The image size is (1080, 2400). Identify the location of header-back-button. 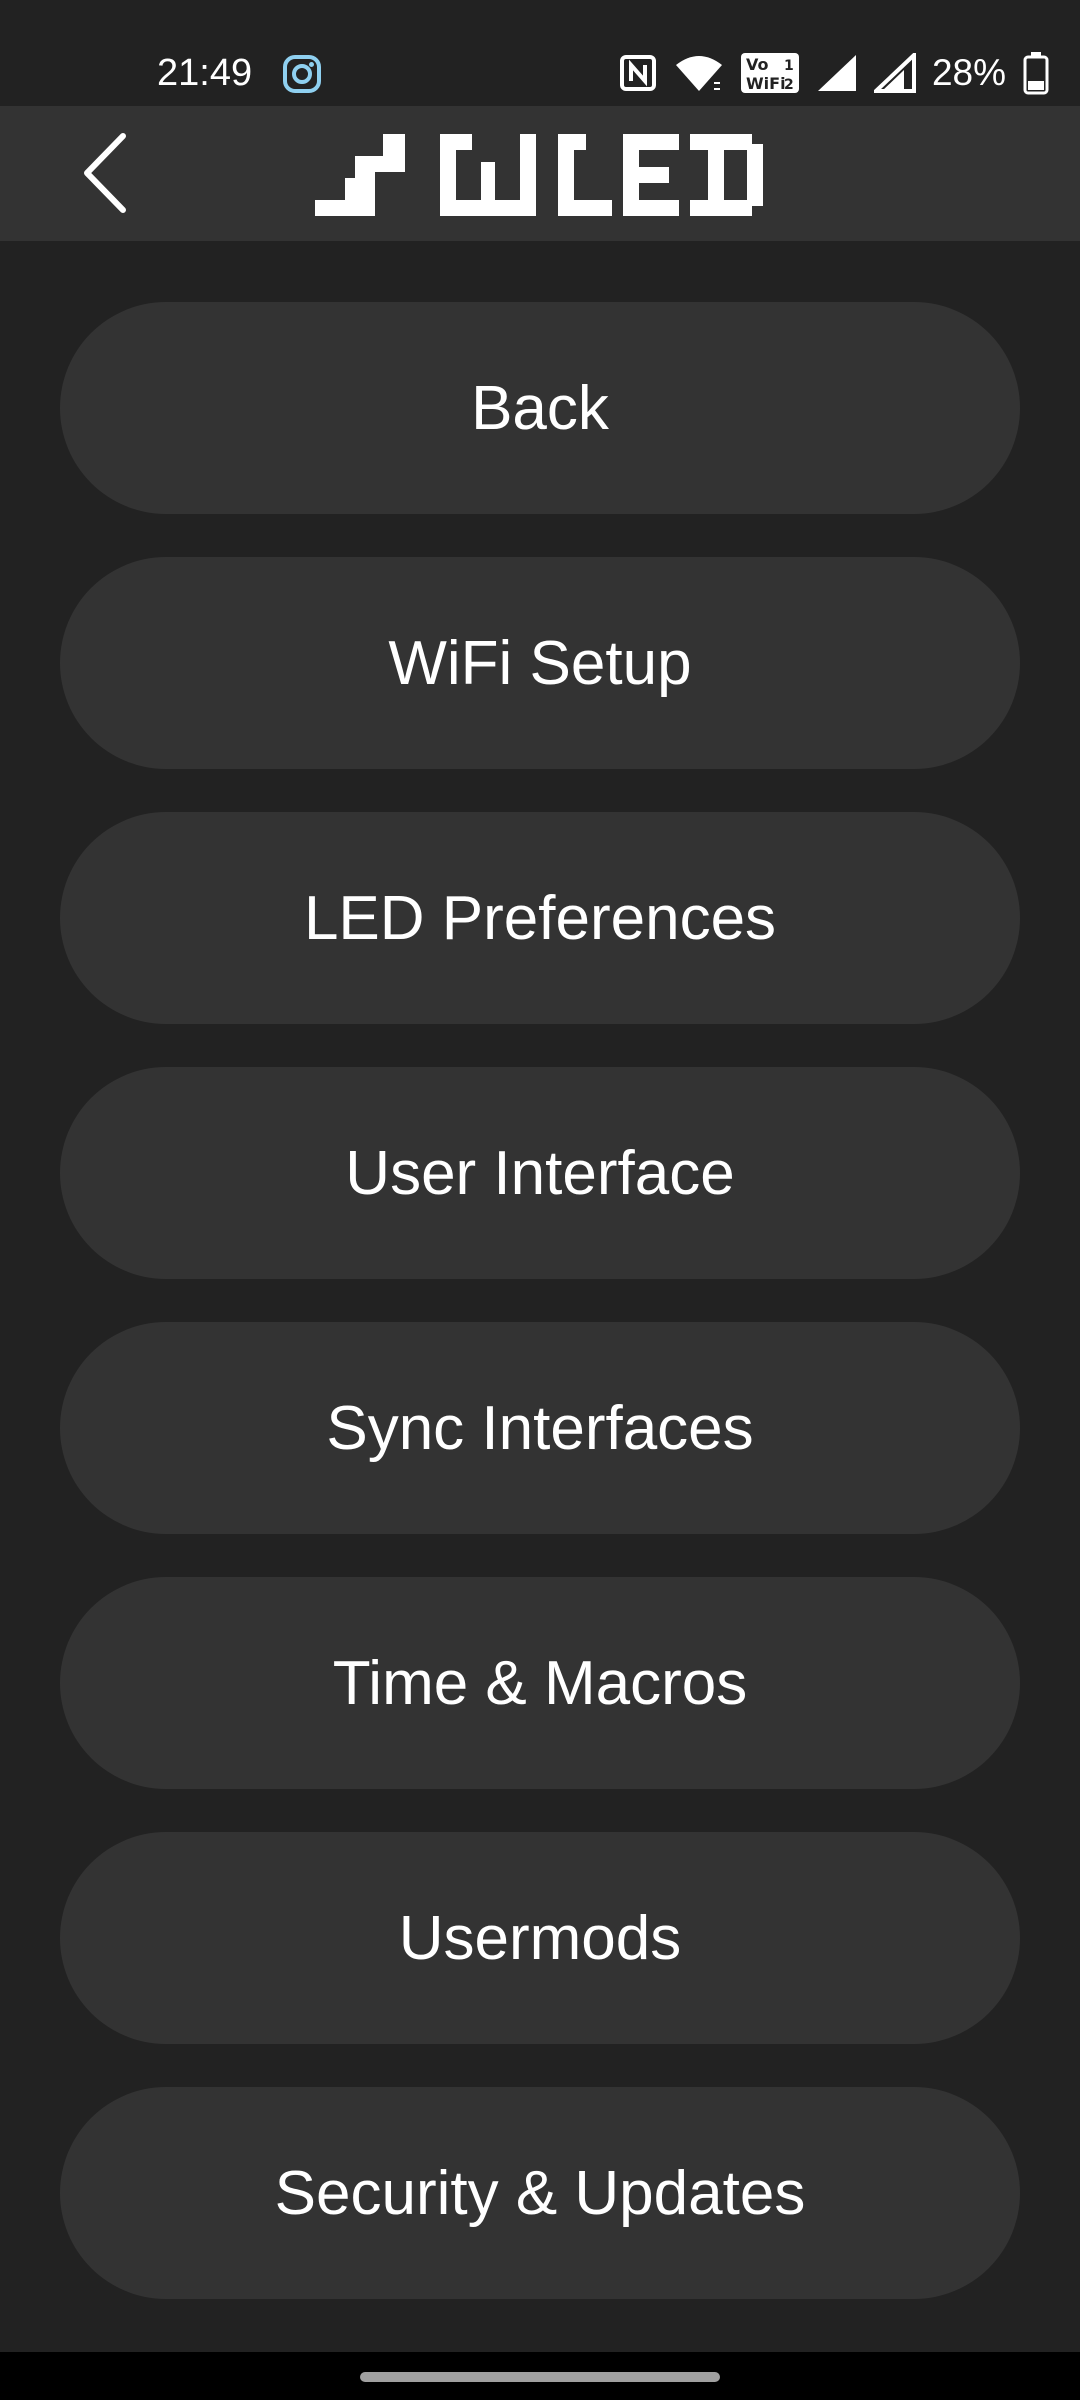
(105, 173).